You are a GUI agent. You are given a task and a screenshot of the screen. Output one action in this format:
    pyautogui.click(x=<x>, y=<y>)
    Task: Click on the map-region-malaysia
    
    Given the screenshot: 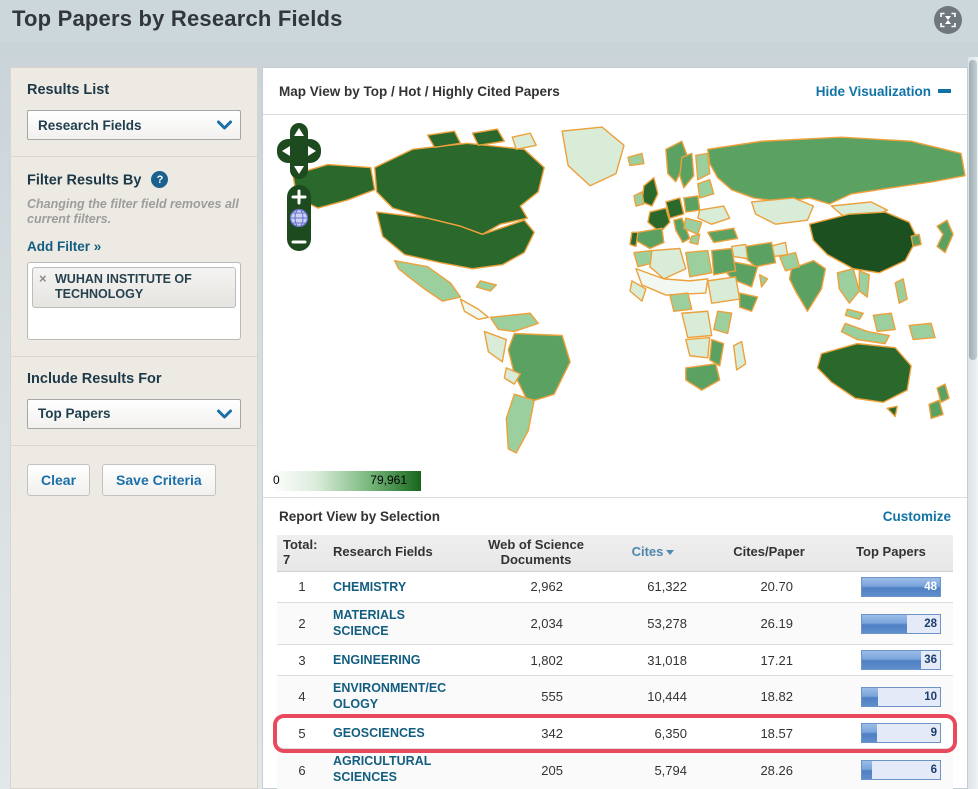 What is the action you would take?
    pyautogui.click(x=854, y=314)
    